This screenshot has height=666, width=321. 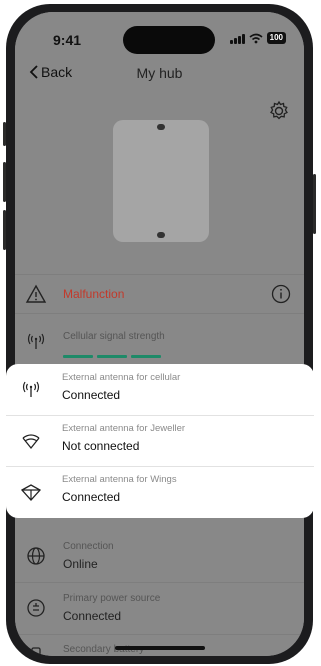 What do you see at coordinates (4, 230) in the screenshot?
I see `volume-down-button` at bounding box center [4, 230].